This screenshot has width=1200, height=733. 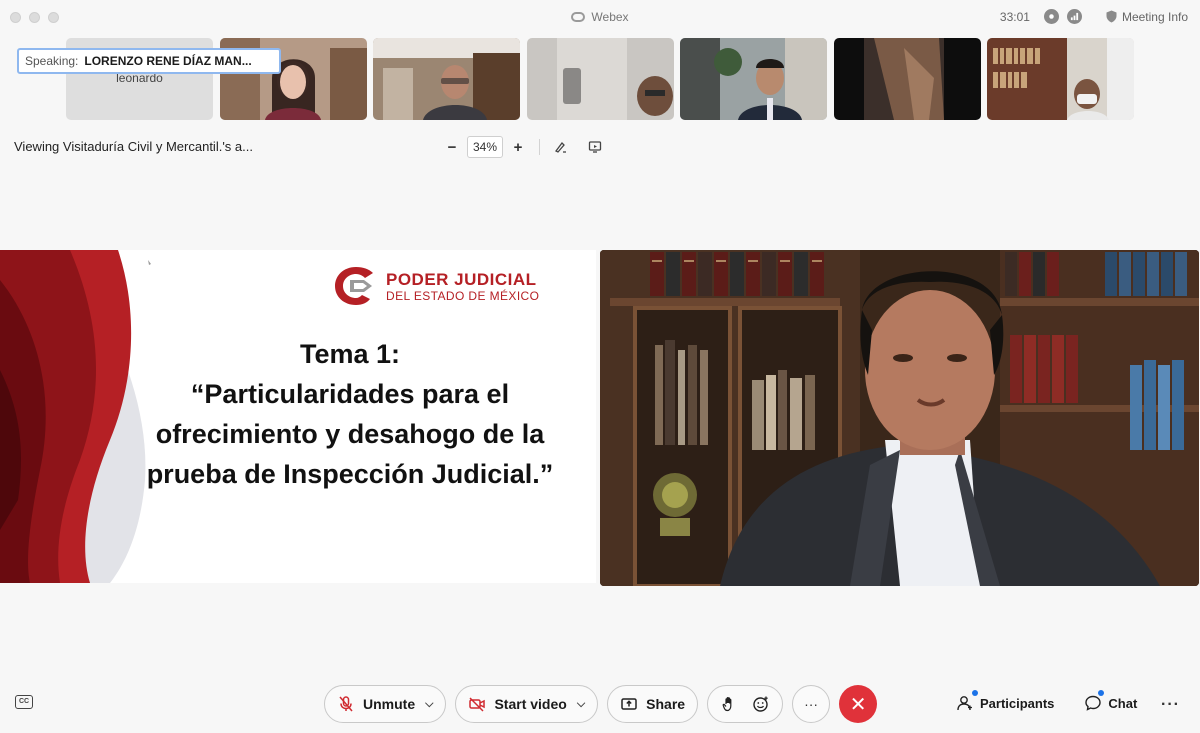 I want to click on audio-options-chevron-icon: ⌵, so click(x=429, y=704).